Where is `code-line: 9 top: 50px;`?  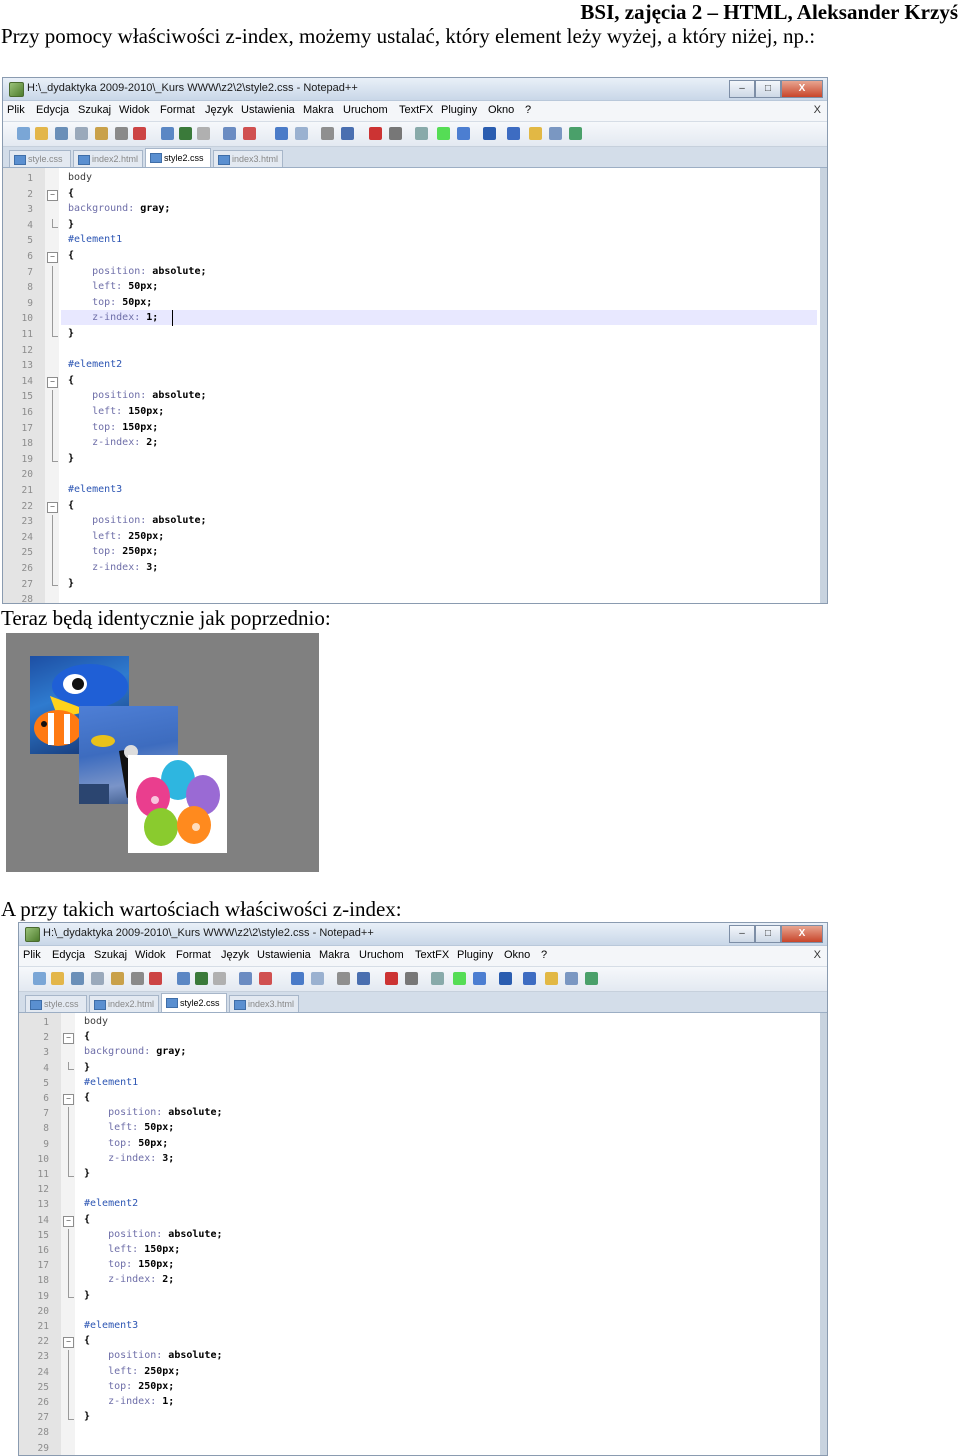
code-line: 9 top: 50px; is located at coordinates (415, 304).